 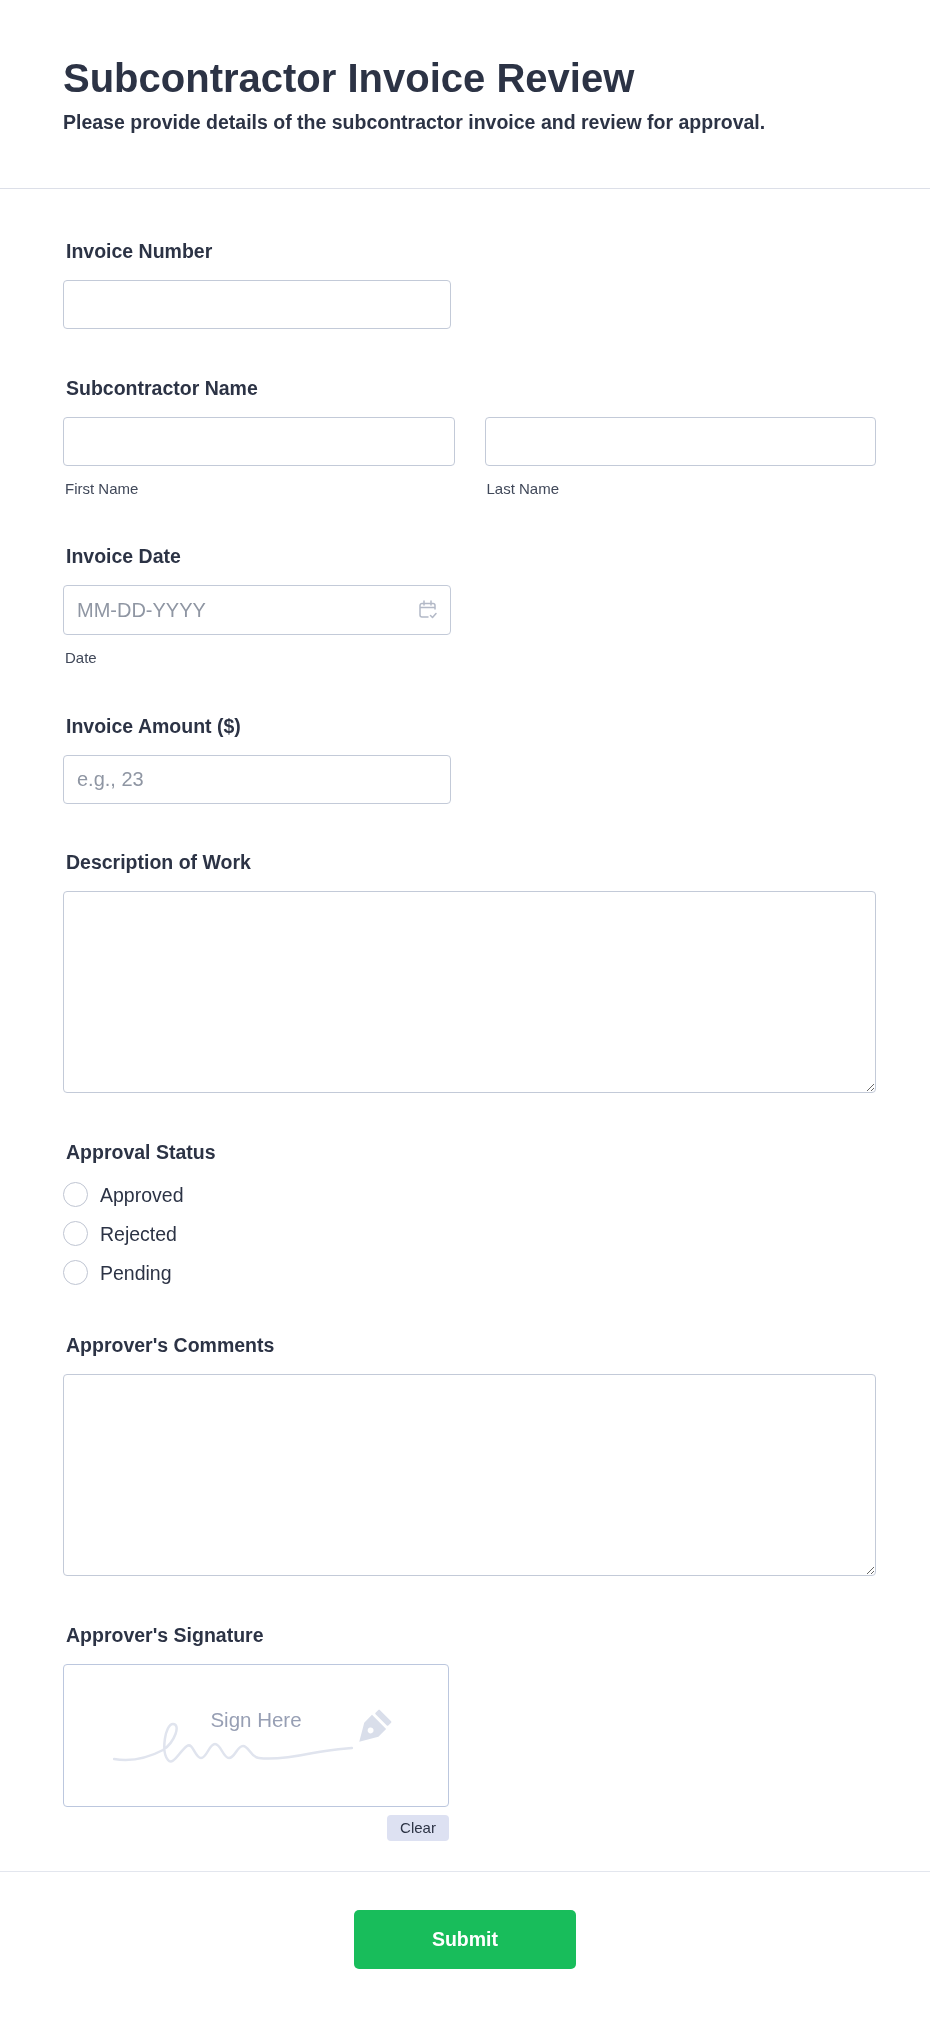 What do you see at coordinates (139, 251) in the screenshot?
I see `field-label: Invoice Number` at bounding box center [139, 251].